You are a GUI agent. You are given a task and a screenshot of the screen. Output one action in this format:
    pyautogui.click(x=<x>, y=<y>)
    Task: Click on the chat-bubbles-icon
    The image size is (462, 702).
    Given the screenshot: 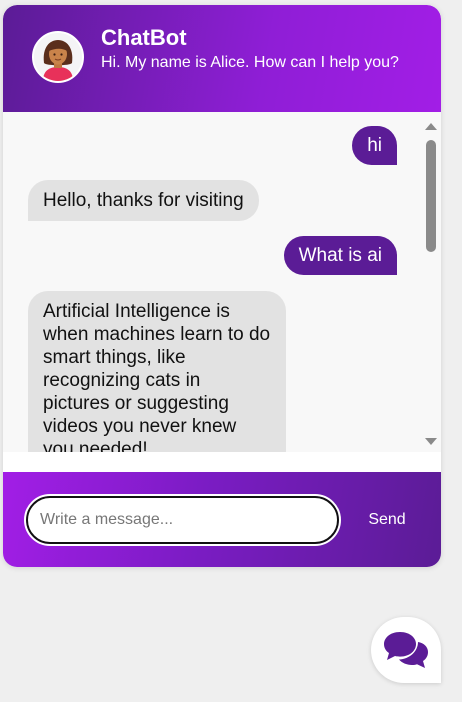 What is the action you would take?
    pyautogui.click(x=406, y=650)
    